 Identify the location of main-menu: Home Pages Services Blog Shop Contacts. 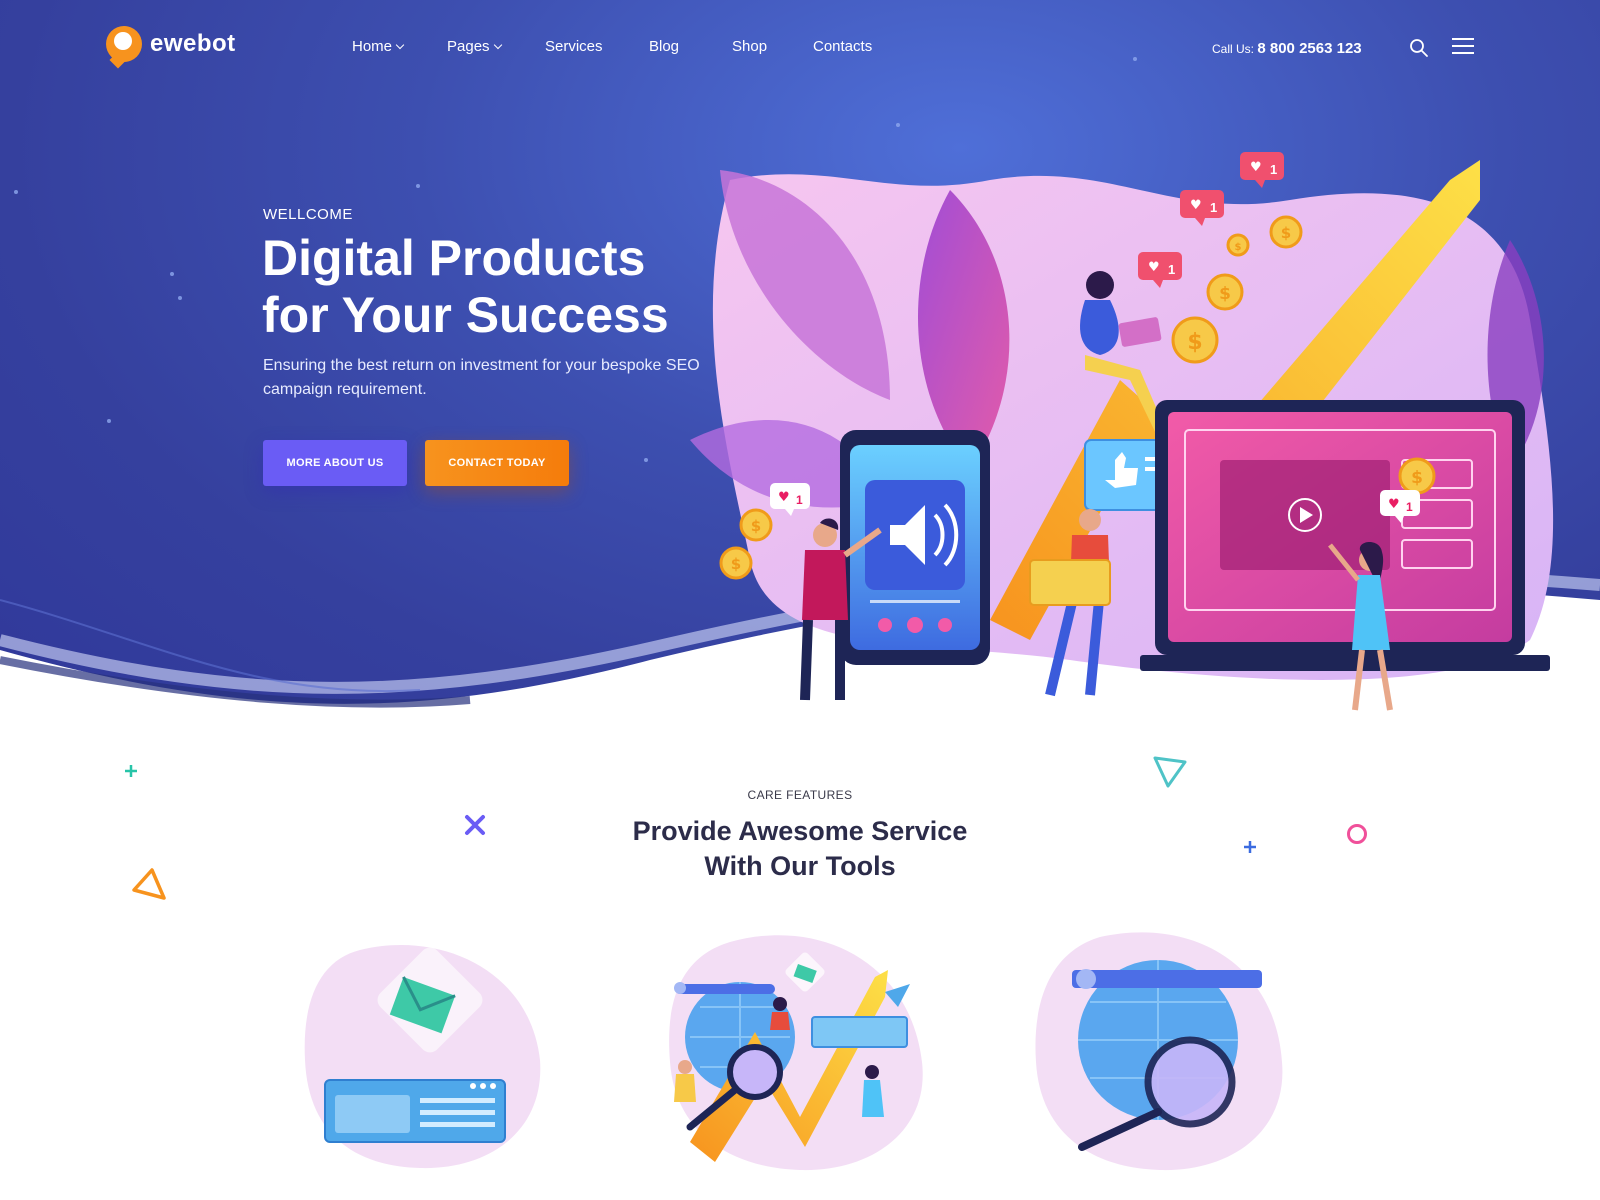
(612, 46).